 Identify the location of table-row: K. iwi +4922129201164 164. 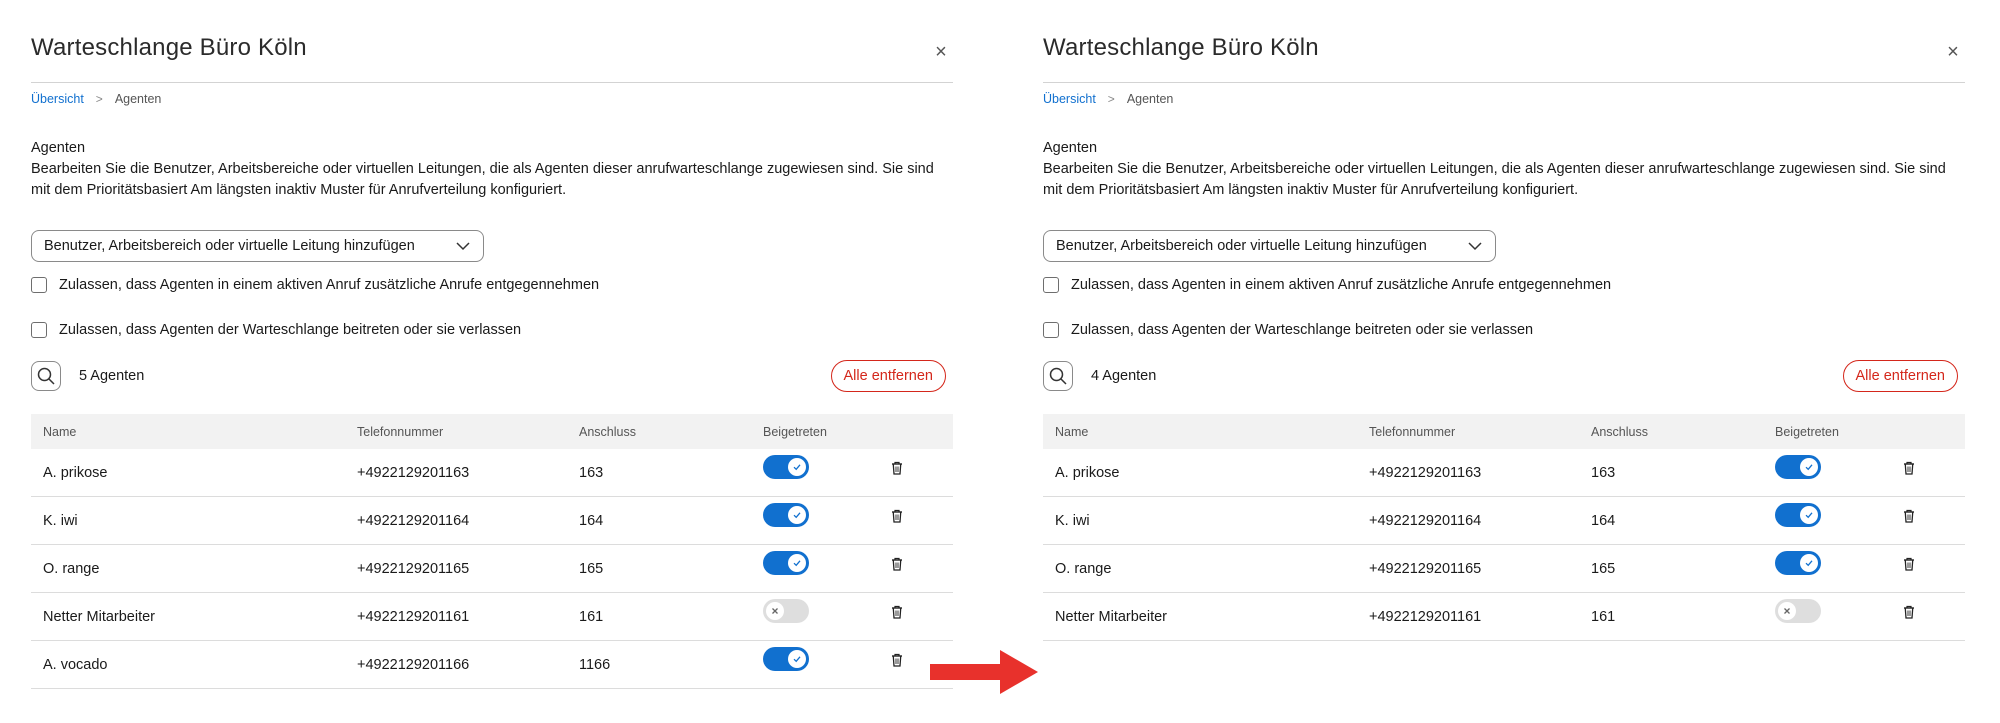
(1504, 521).